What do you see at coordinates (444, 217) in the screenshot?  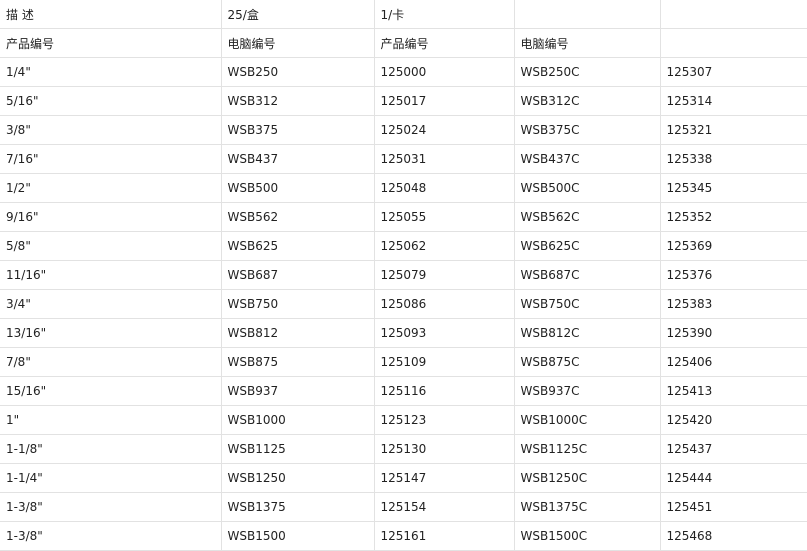 I see `box-computer-code-cell: 125055` at bounding box center [444, 217].